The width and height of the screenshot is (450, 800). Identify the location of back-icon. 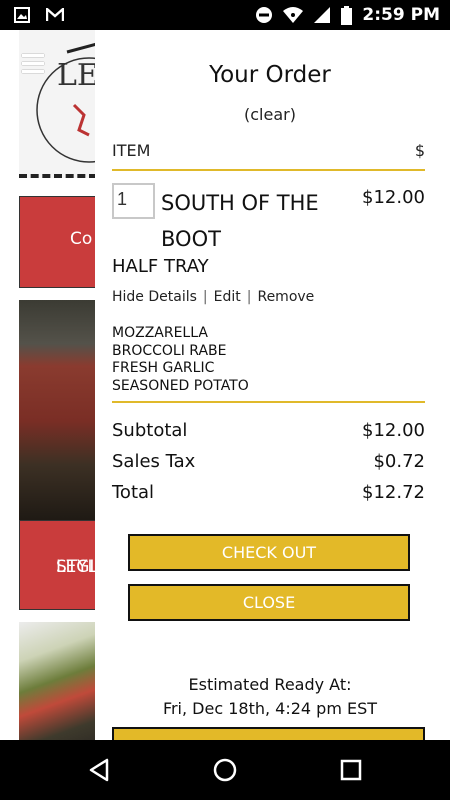
(100, 770).